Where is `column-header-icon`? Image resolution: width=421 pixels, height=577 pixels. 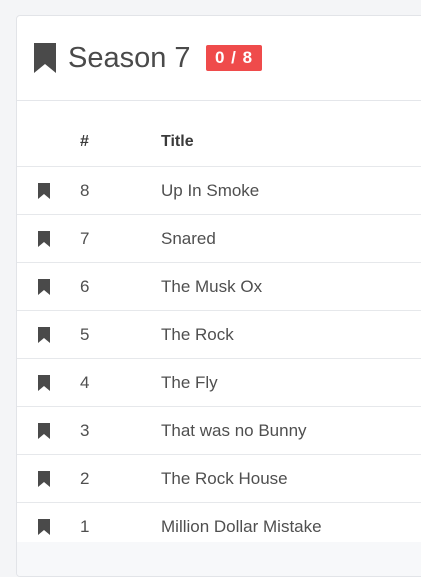
column-header-icon is located at coordinates (48, 142).